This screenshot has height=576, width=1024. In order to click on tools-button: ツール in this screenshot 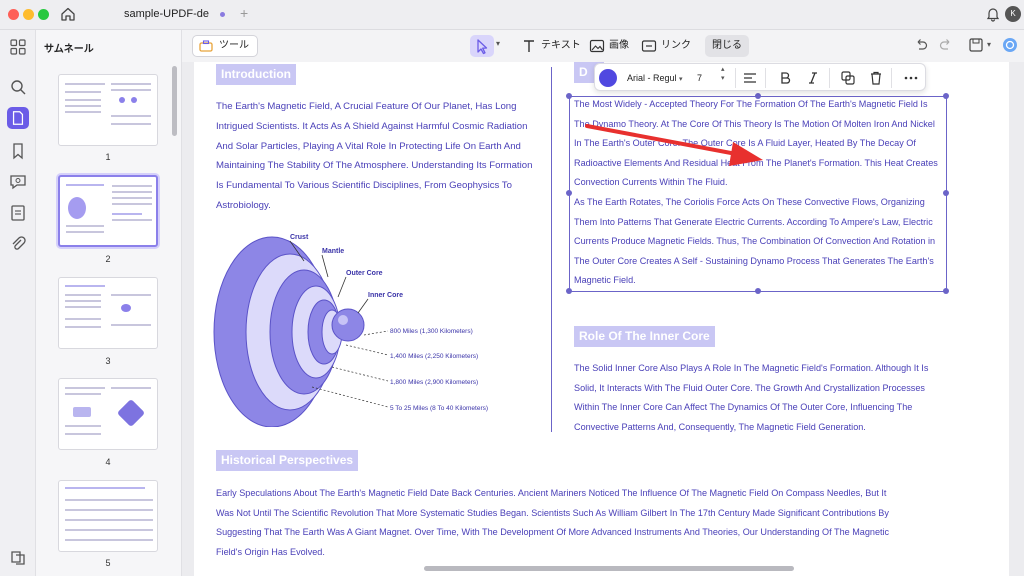, I will do `click(225, 46)`.